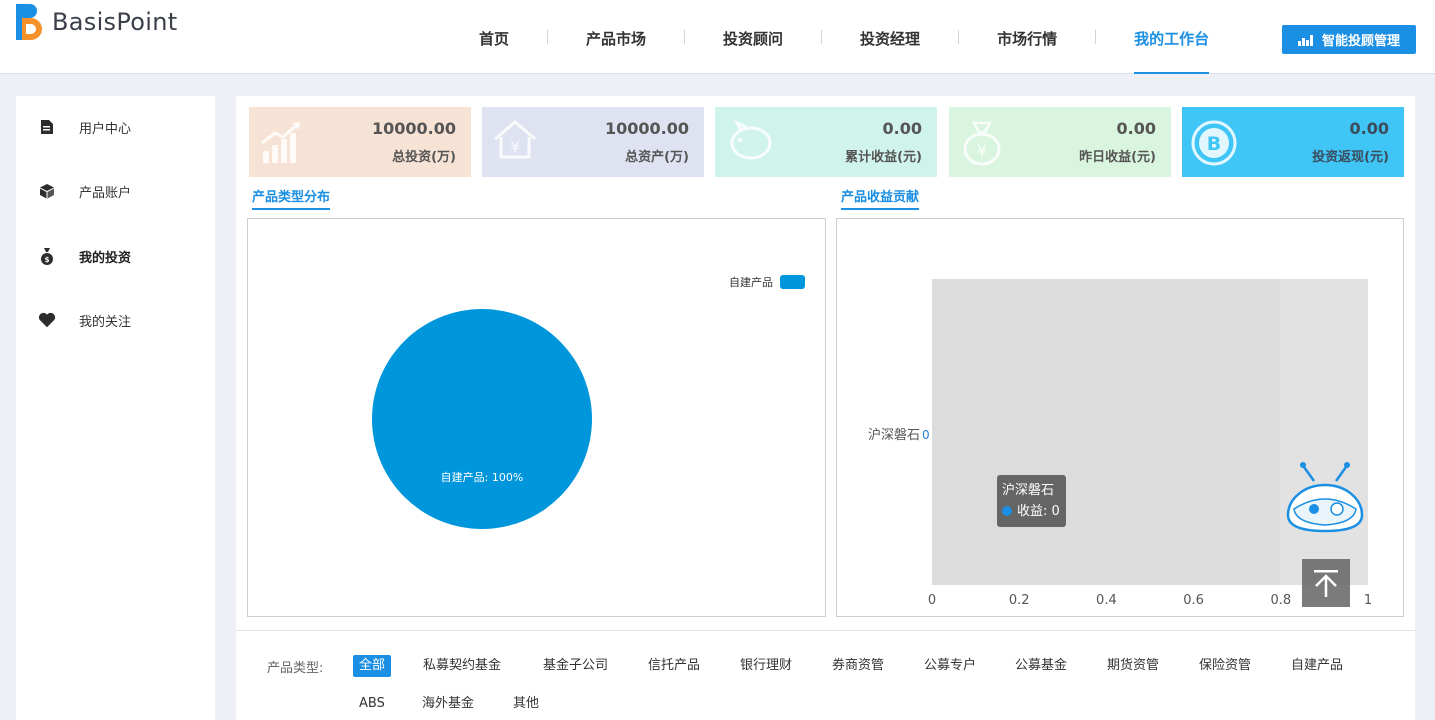  I want to click on total-investment-value: 10000.00, so click(413, 128).